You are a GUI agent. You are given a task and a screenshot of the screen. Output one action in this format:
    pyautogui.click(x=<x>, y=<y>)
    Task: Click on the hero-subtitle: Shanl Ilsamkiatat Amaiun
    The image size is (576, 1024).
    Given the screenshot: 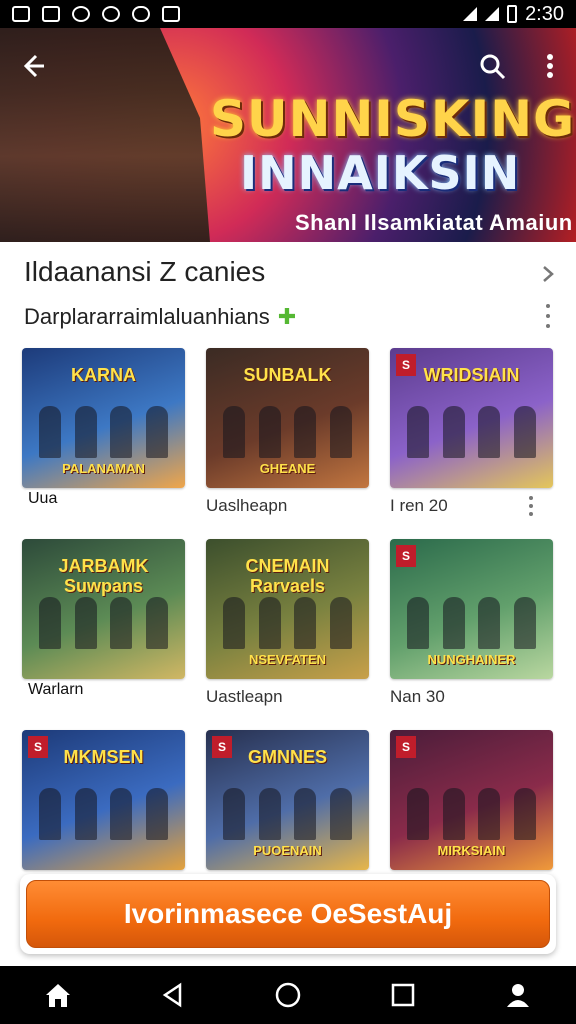 What is the action you would take?
    pyautogui.click(x=434, y=222)
    